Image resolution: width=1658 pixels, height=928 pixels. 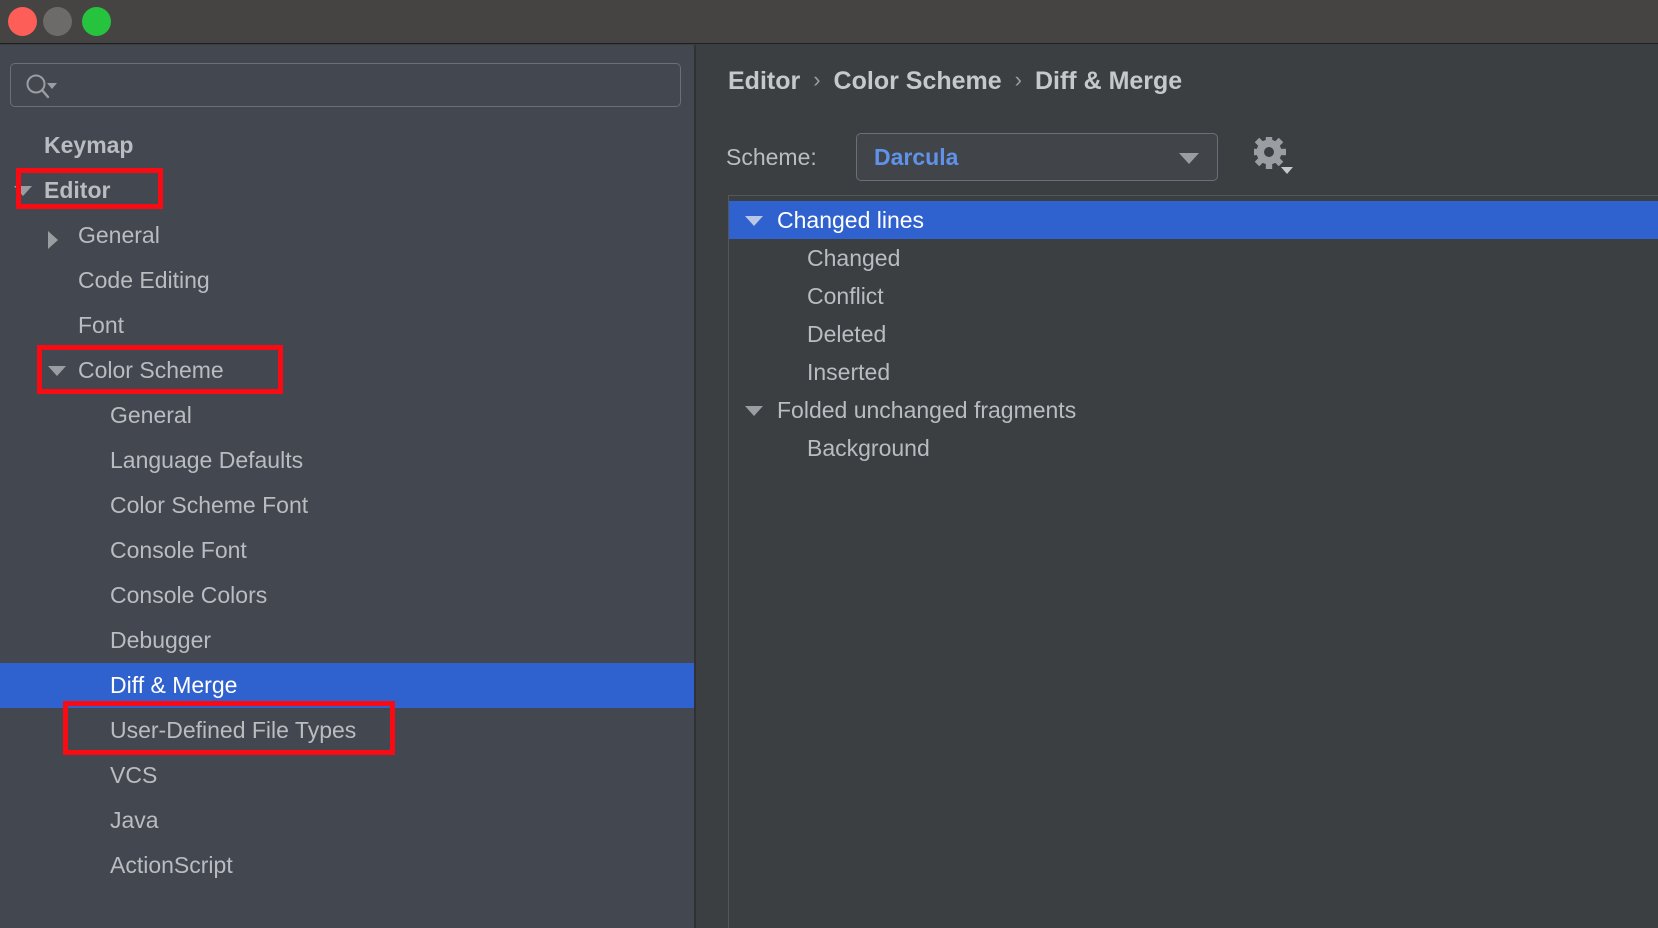 I want to click on scheme-tree-row-changed: Changed, so click(x=1193, y=258).